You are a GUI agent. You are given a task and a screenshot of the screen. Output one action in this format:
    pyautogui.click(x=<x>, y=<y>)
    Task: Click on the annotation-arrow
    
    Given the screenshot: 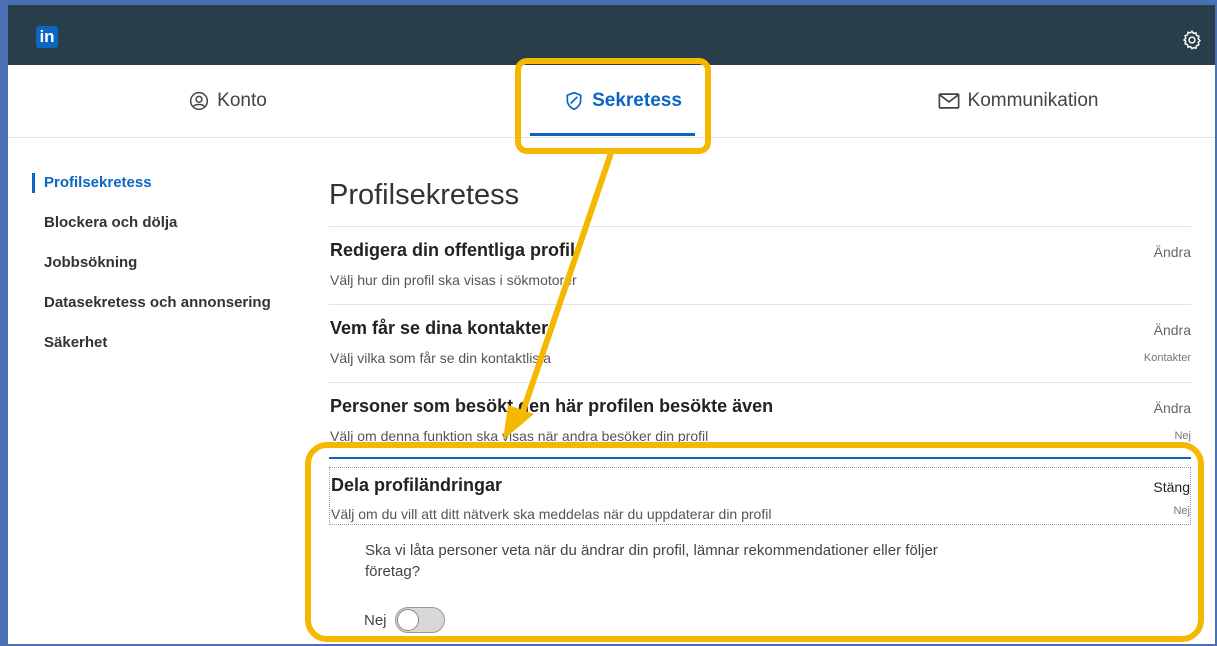 What is the action you would take?
    pyautogui.click(x=558, y=295)
    